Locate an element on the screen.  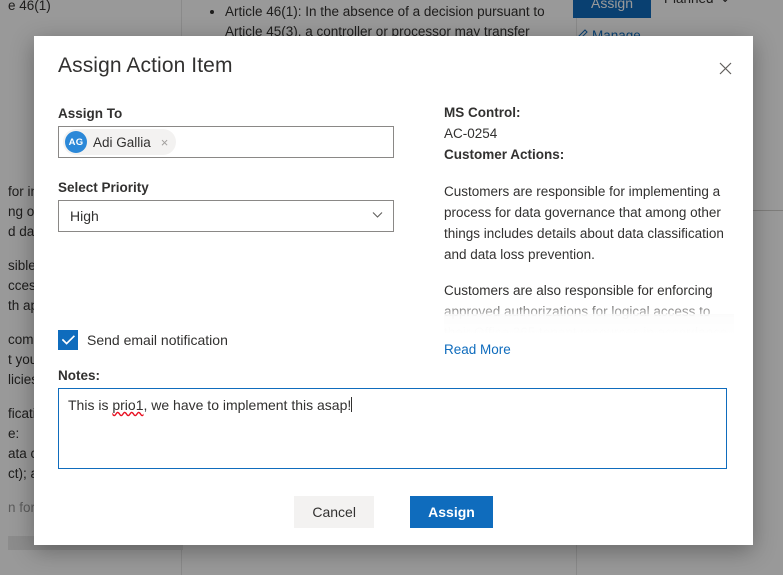
priority-dropdown: High is located at coordinates (226, 216).